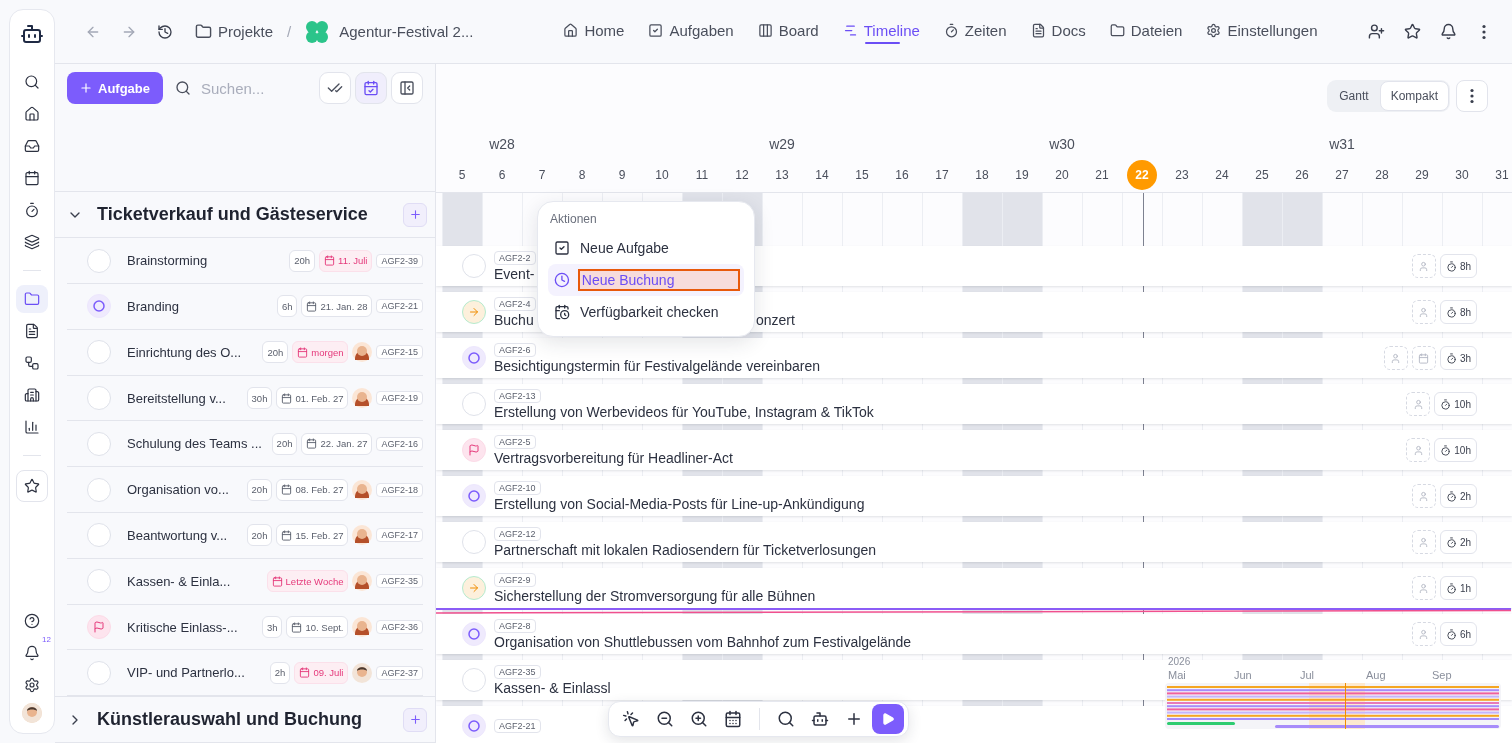  What do you see at coordinates (399, 627) in the screenshot?
I see `task-id: AGF2-36` at bounding box center [399, 627].